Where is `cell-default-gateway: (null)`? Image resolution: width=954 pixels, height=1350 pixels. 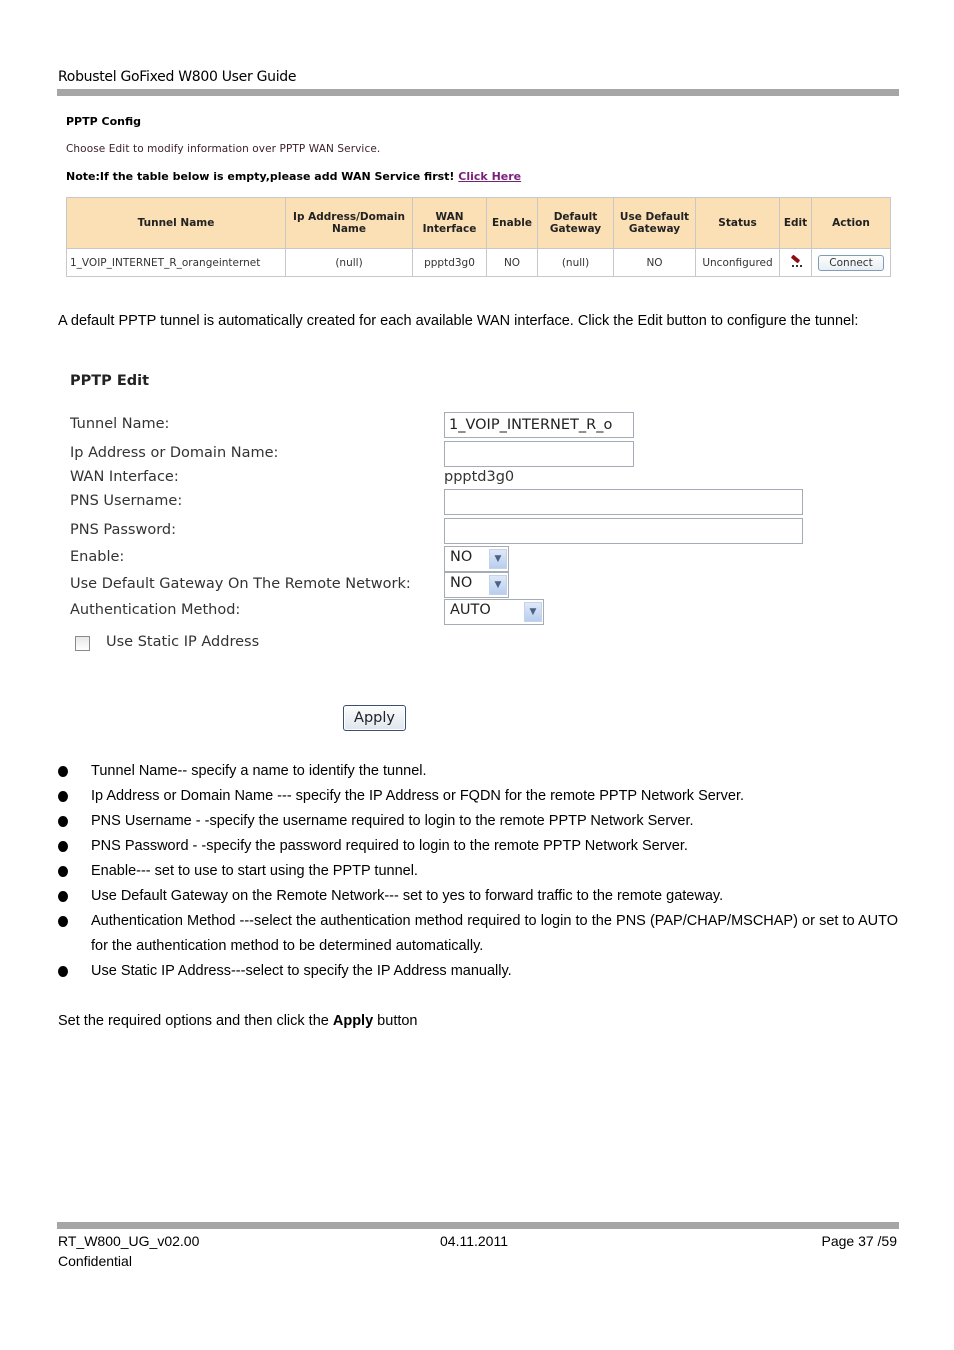
cell-default-gateway: (null) is located at coordinates (575, 262).